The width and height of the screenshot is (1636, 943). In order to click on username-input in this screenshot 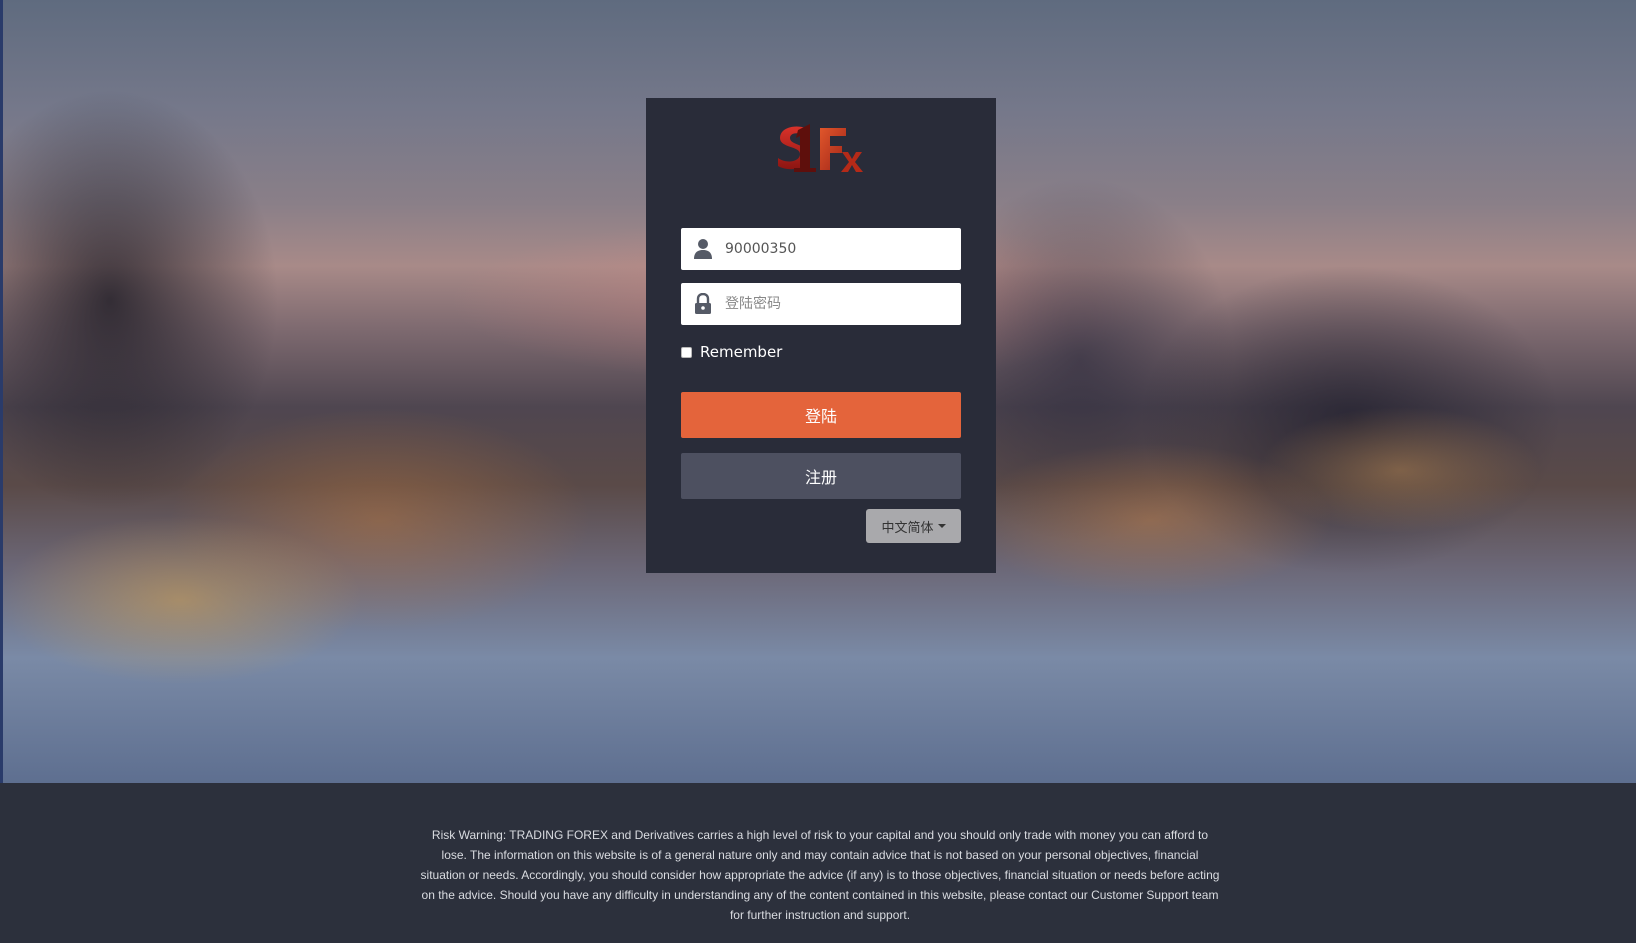, I will do `click(839, 249)`.